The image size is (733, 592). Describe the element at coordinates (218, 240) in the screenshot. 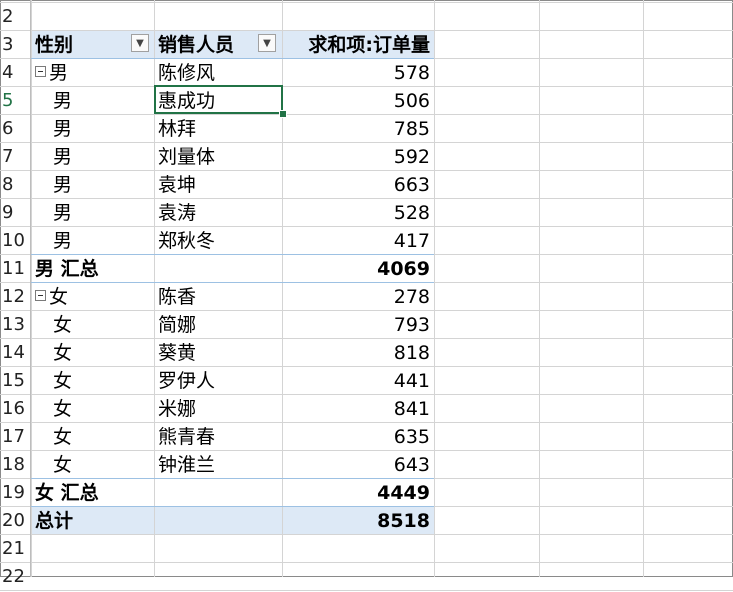

I see `salesperson-cell: 郑秋冬` at that location.